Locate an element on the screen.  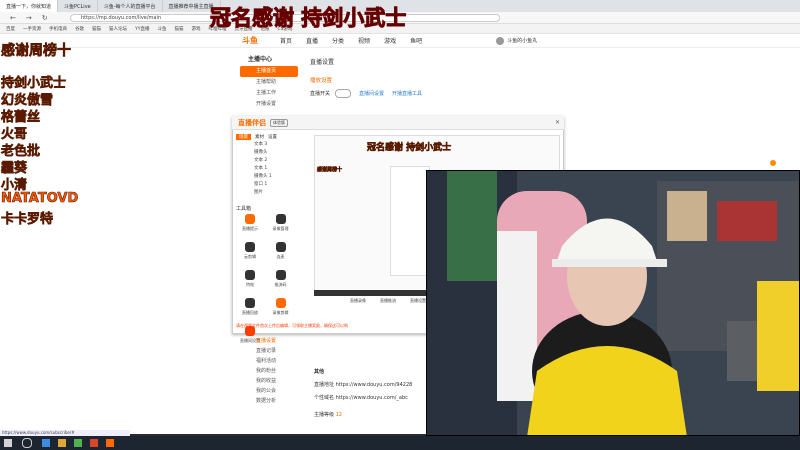
bookmark: 一手资源 is located at coordinates (32, 29).